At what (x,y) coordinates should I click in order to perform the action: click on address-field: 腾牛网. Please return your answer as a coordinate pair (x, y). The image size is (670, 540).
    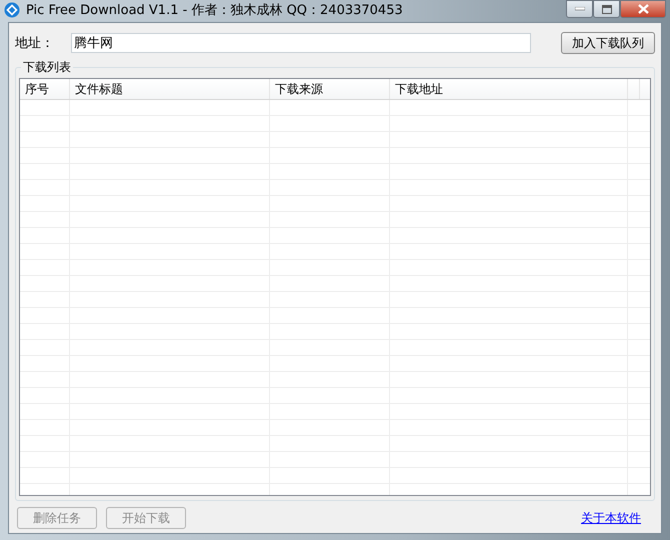
    Looking at the image, I should click on (301, 43).